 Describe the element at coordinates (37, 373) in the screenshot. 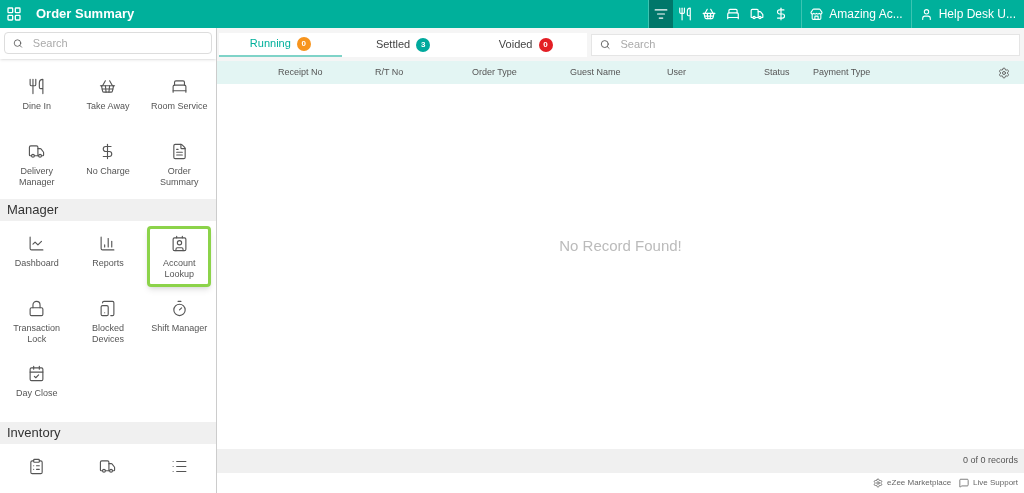

I see `calendar-icon` at that location.